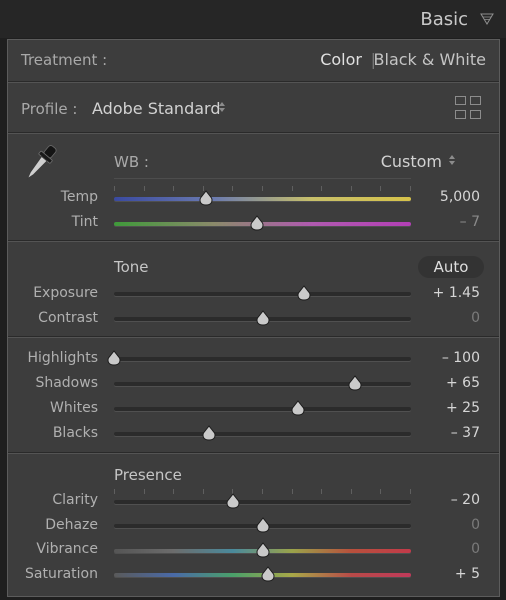 The height and width of the screenshot is (600, 506). Describe the element at coordinates (206, 198) in the screenshot. I see `temp-slider-thumb` at that location.